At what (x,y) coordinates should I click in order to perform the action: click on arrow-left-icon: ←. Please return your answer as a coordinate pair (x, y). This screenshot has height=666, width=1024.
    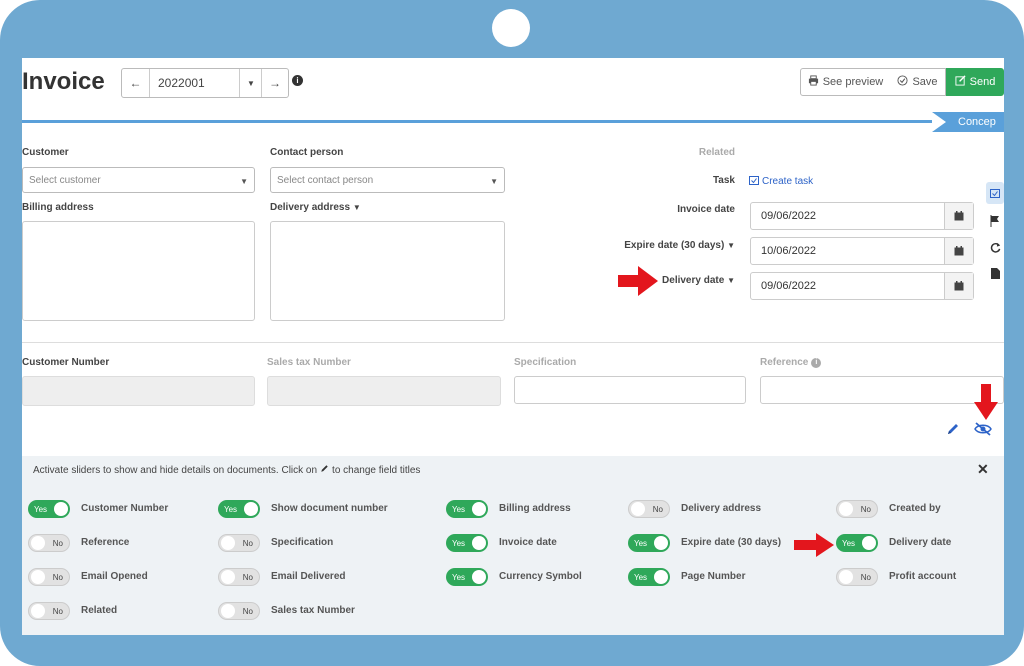
    Looking at the image, I should click on (135, 83).